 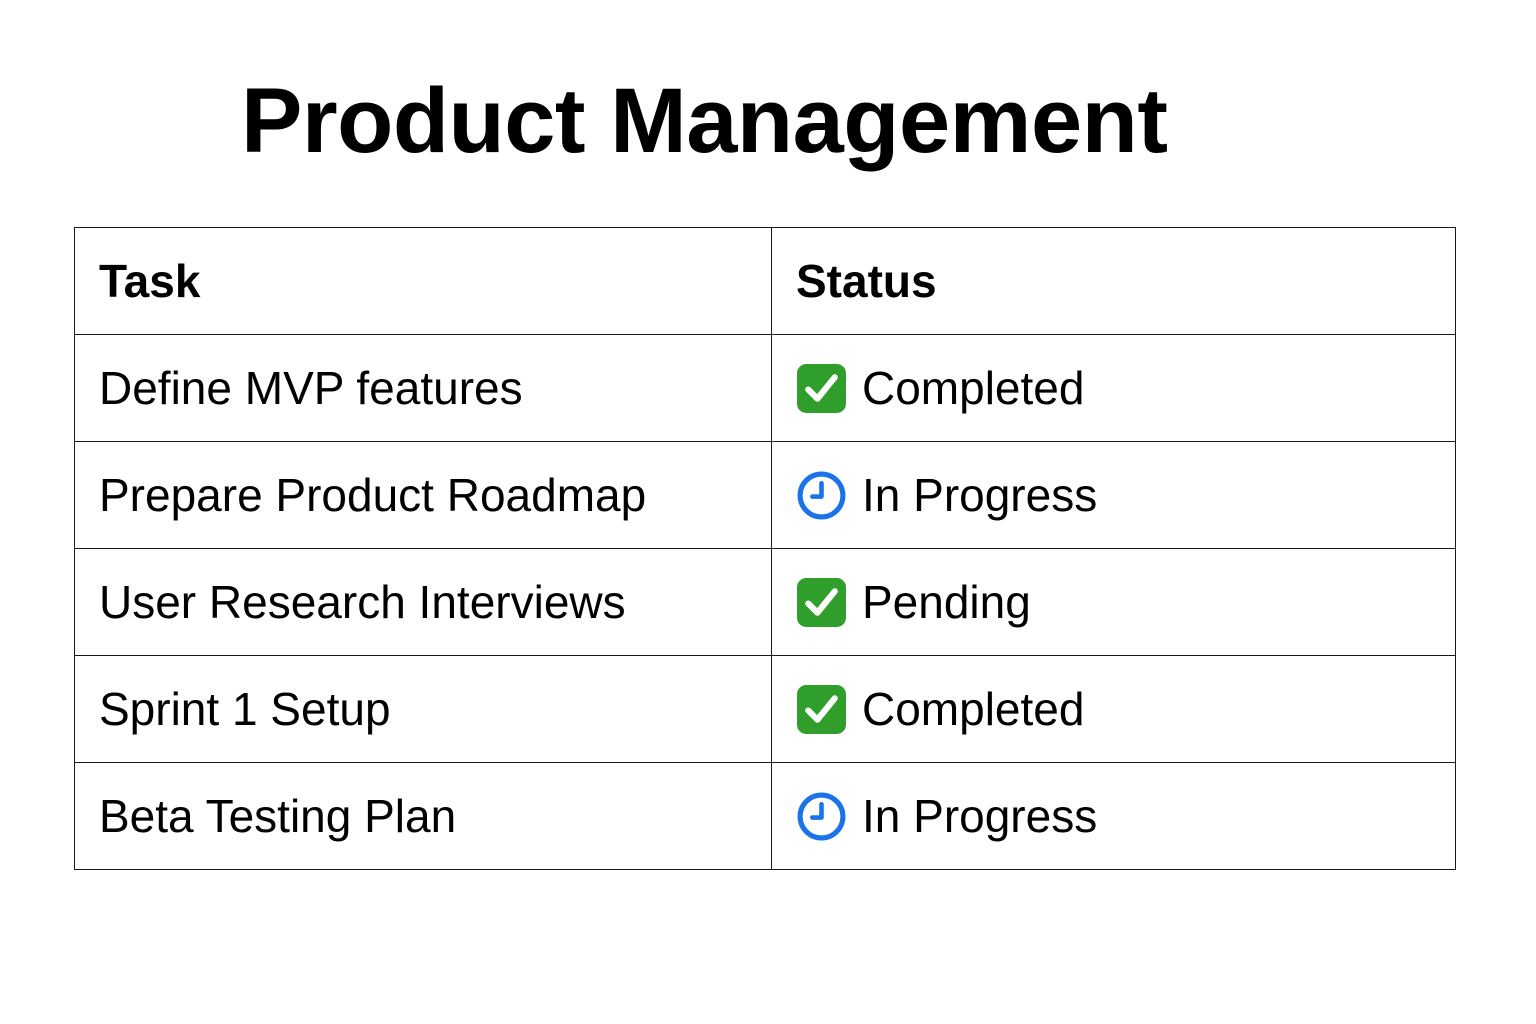 I want to click on table-row: Sprint 1 Setup Completed, so click(x=765, y=709).